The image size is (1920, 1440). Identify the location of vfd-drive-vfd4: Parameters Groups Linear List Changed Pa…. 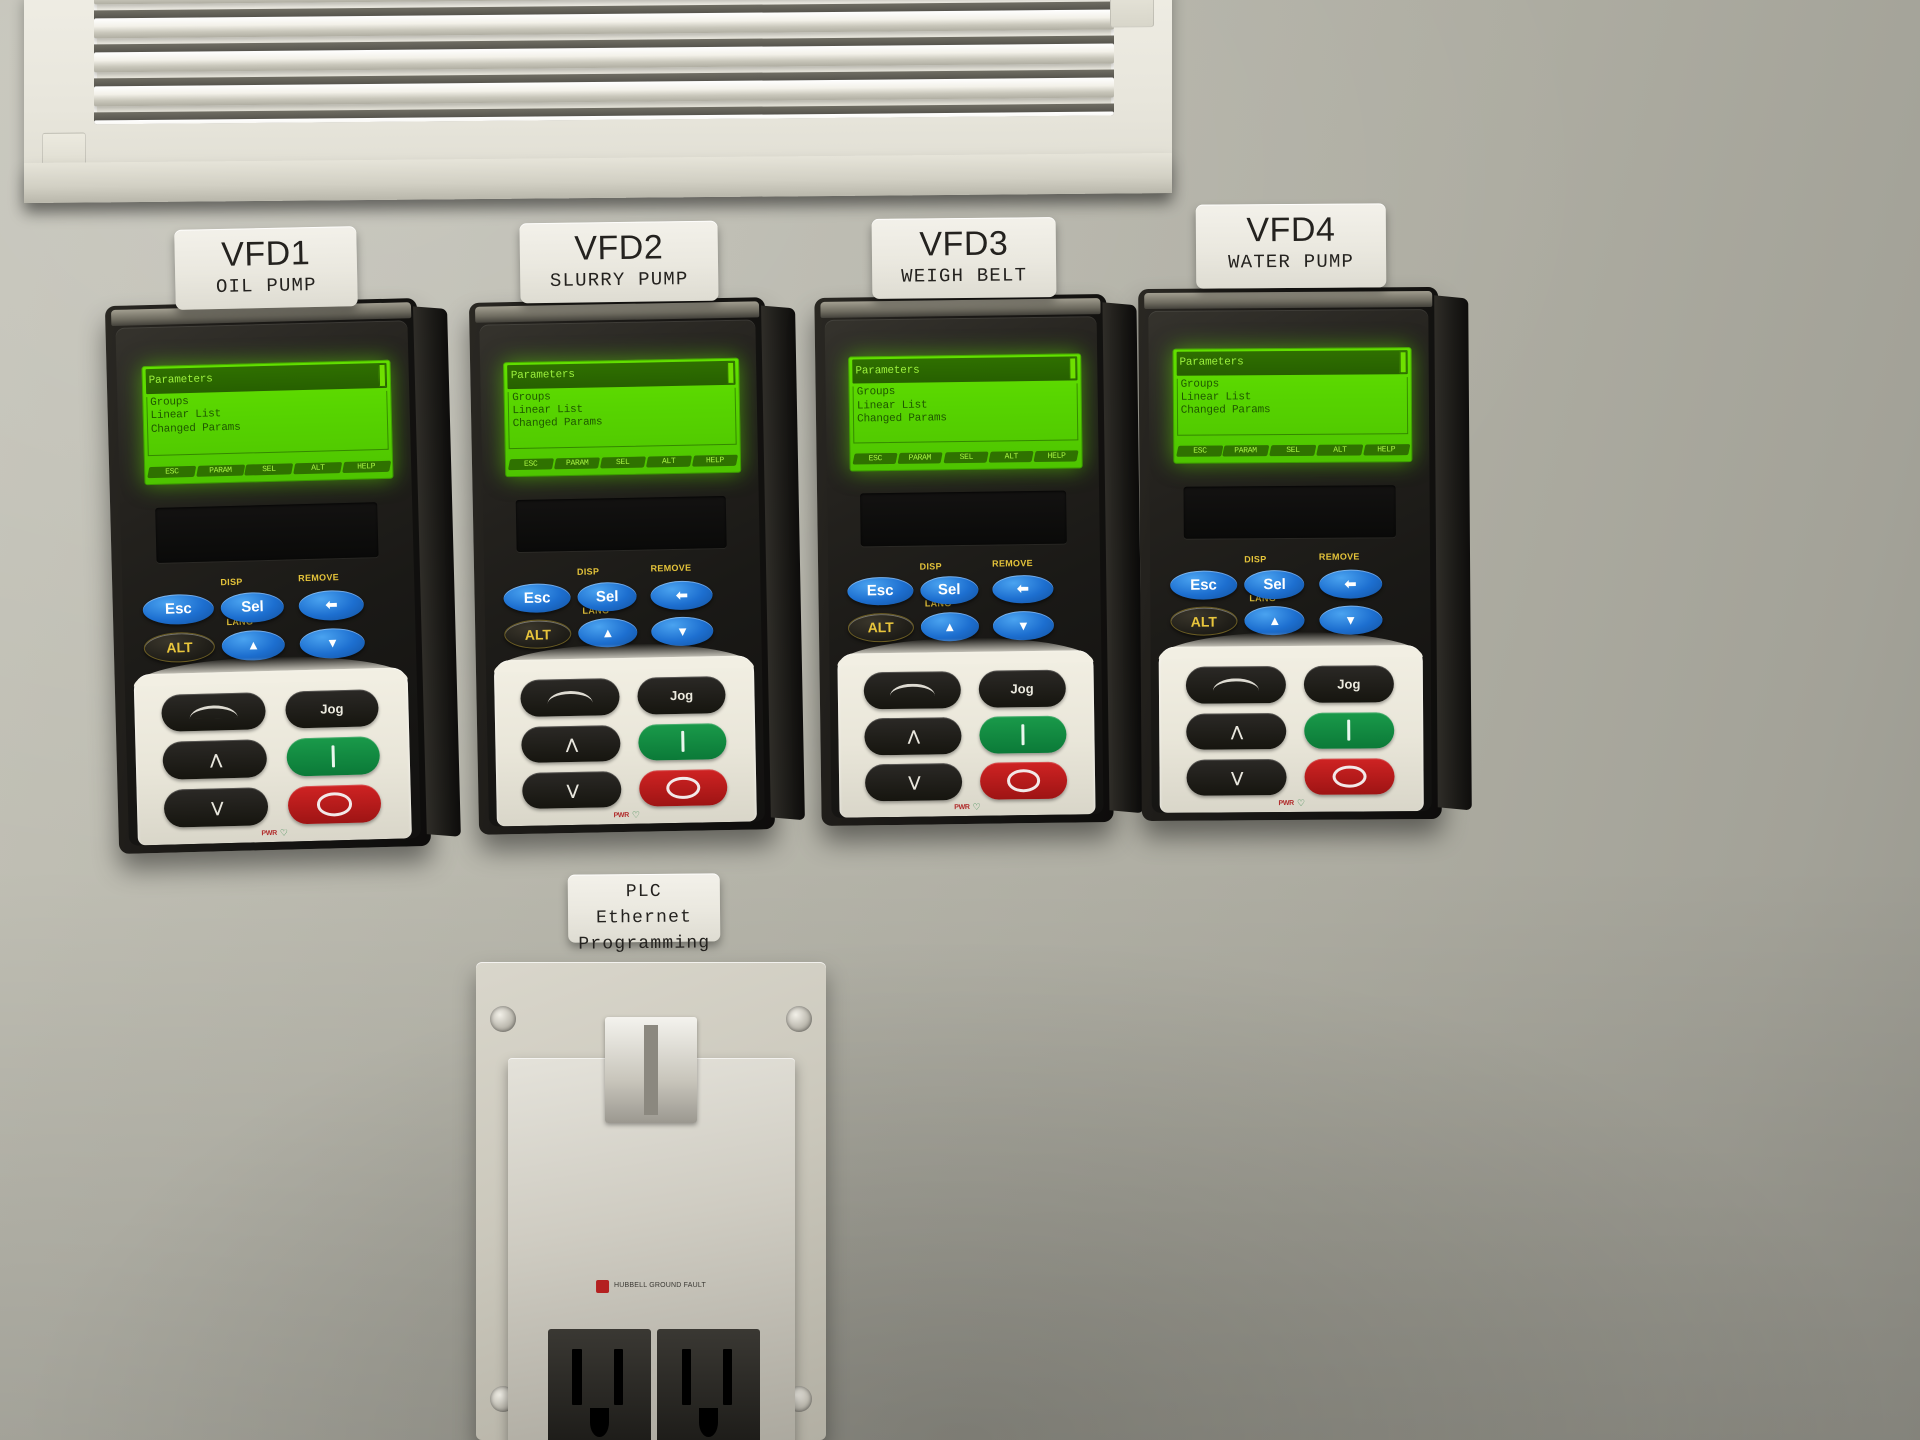
(1305, 554).